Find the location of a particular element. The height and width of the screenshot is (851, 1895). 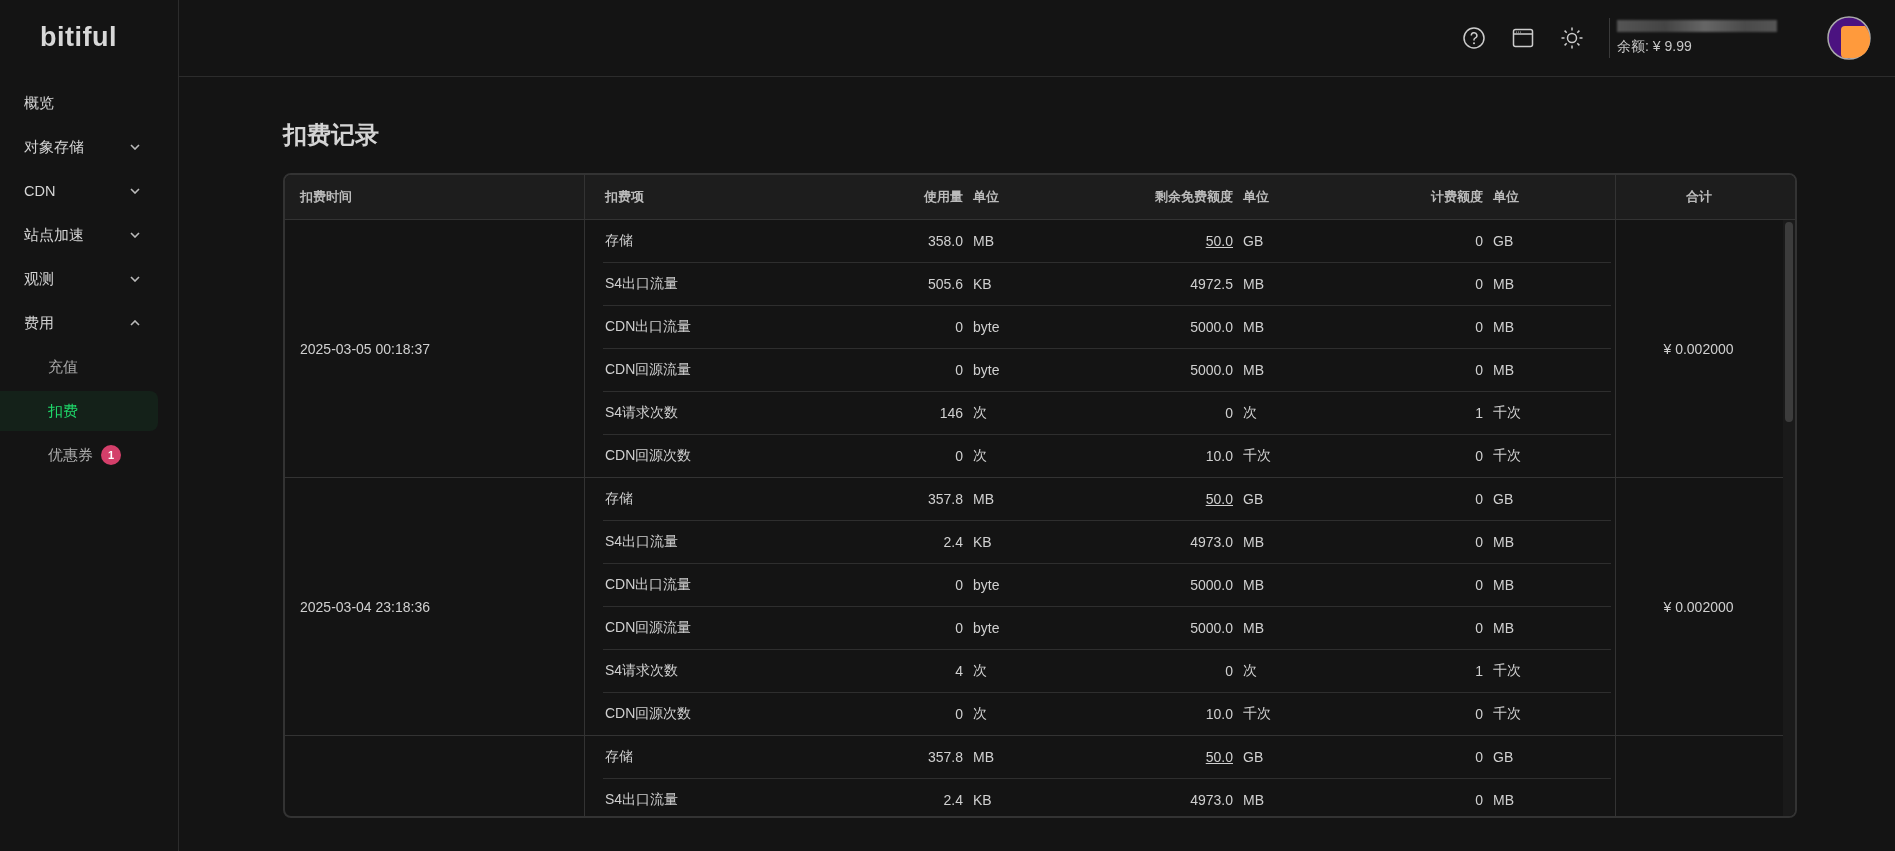

column-header: 单位 is located at coordinates (1256, 197).